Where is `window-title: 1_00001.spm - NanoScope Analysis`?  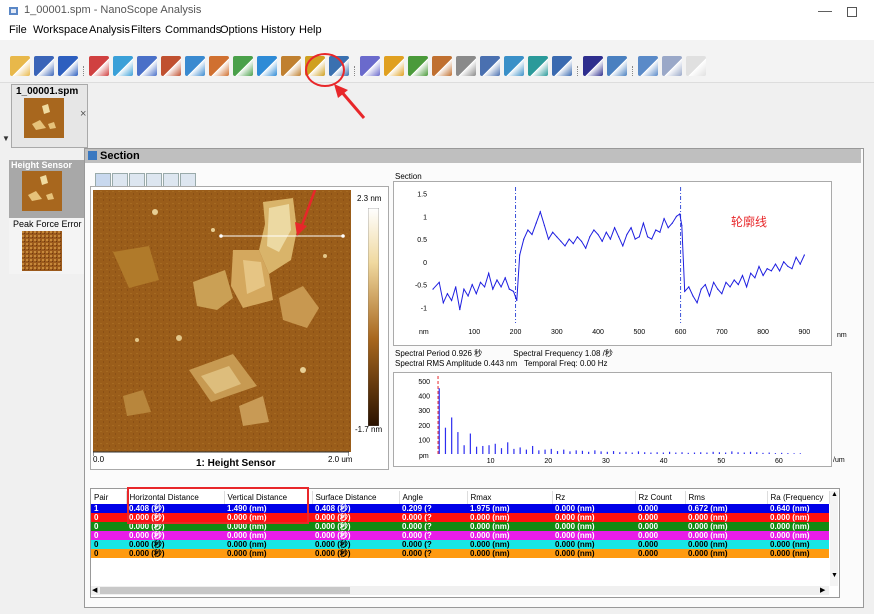
window-title: 1_00001.spm - NanoScope Analysis is located at coordinates (113, 10).